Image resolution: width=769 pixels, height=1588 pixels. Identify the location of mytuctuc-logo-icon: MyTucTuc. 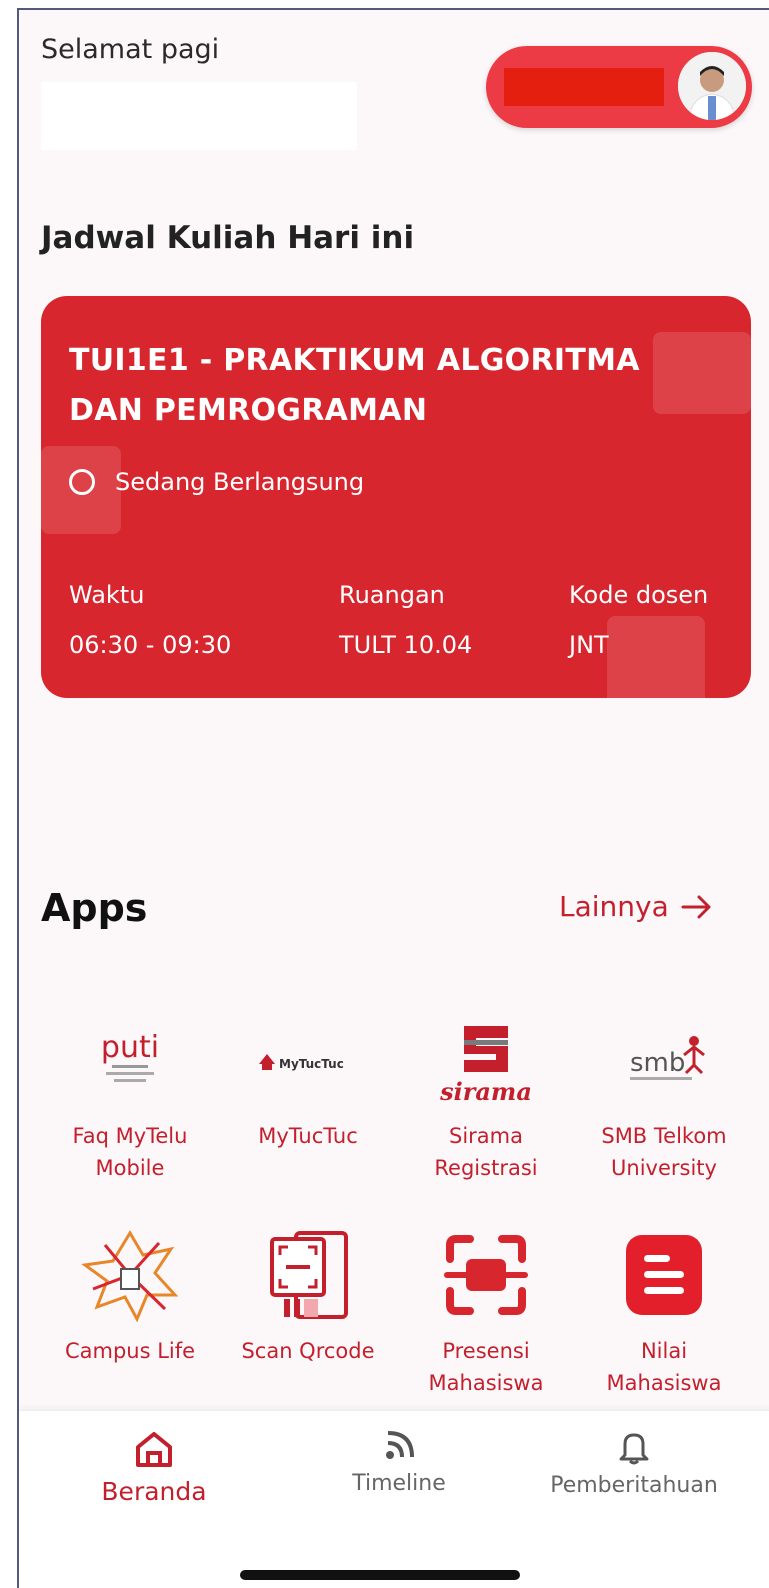
(308, 1060).